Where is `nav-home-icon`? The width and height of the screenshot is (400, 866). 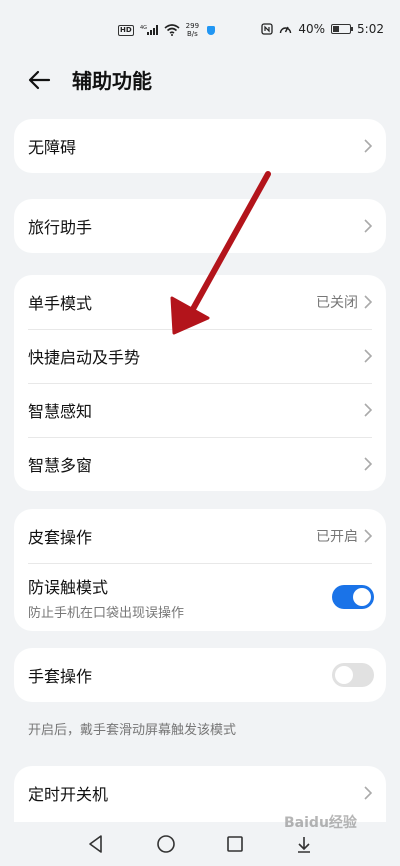
nav-home-icon is located at coordinates (166, 844).